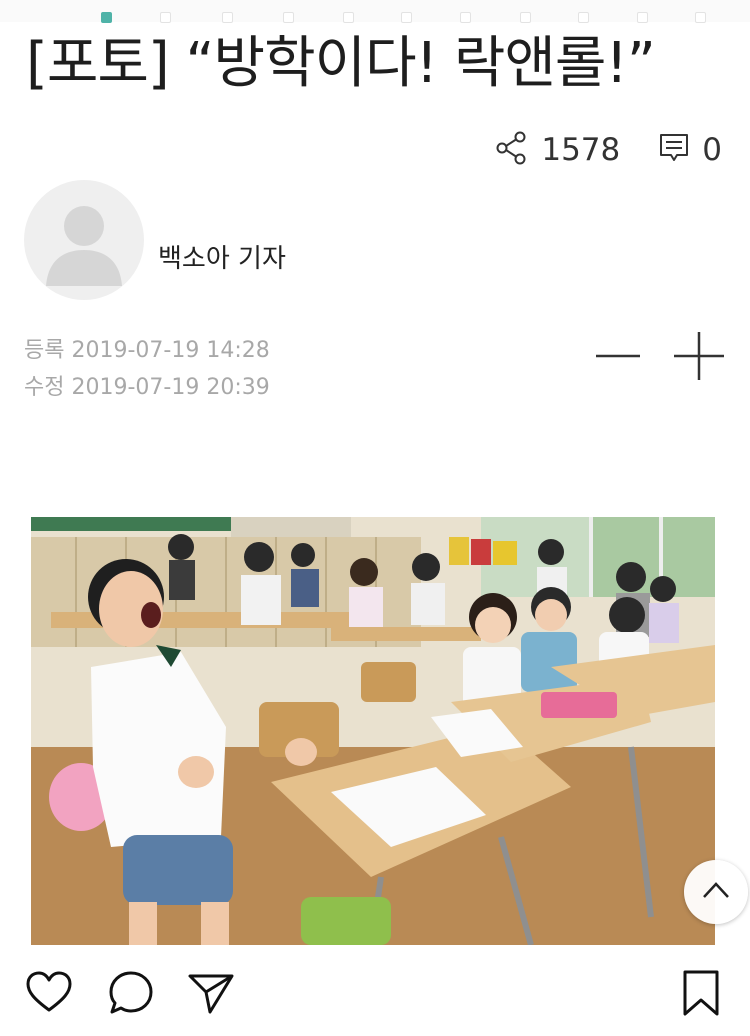  What do you see at coordinates (131, 993) in the screenshot?
I see `speech-bubble-icon` at bounding box center [131, 993].